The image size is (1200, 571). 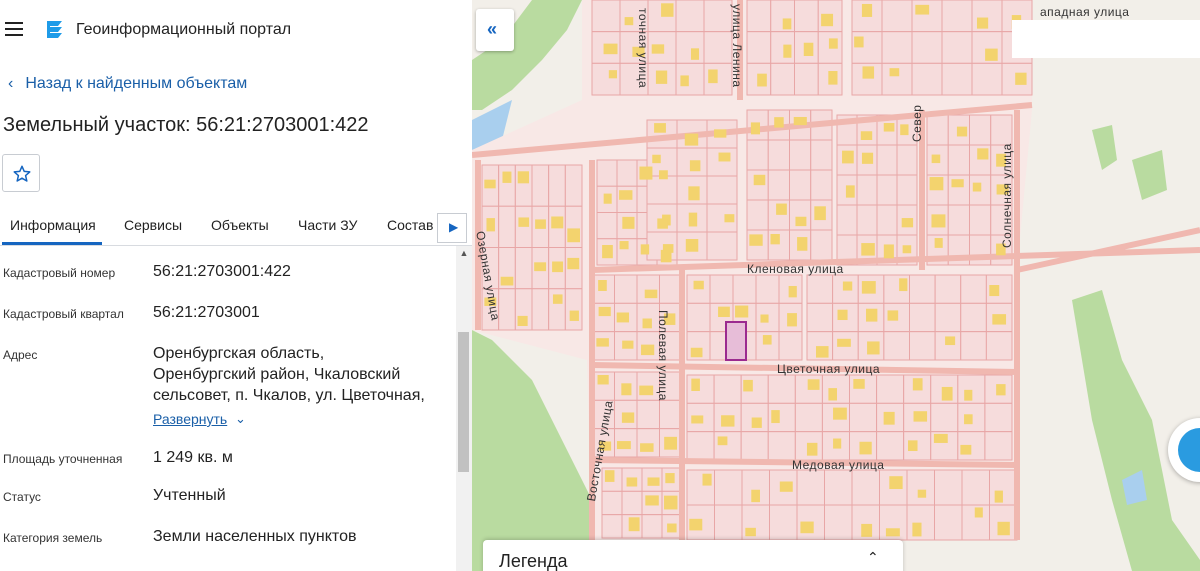 What do you see at coordinates (410, 225) in the screenshot?
I see `tab-composition: Состав` at bounding box center [410, 225].